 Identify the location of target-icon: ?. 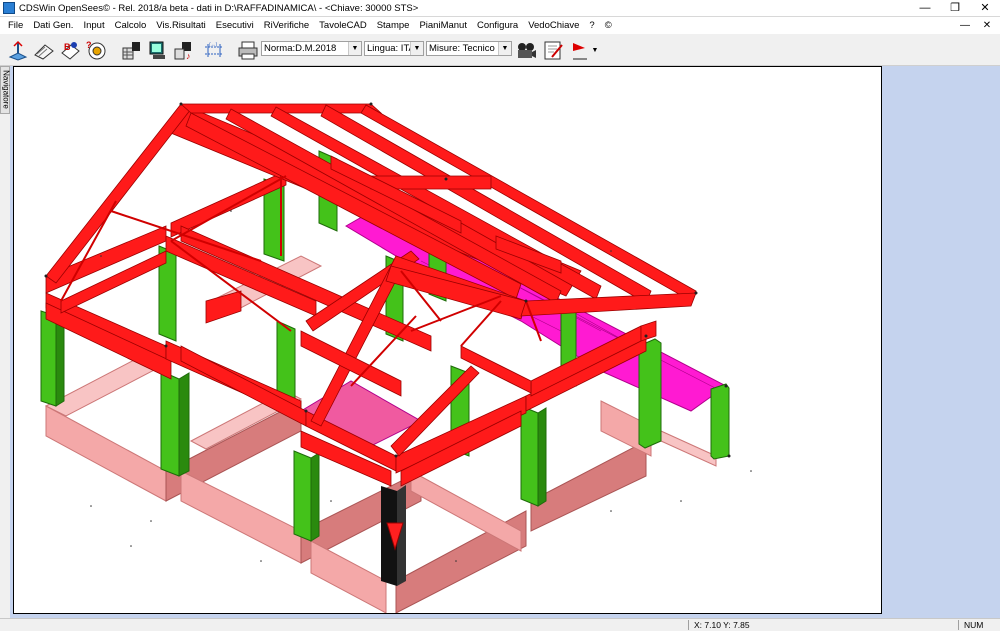
(96, 50).